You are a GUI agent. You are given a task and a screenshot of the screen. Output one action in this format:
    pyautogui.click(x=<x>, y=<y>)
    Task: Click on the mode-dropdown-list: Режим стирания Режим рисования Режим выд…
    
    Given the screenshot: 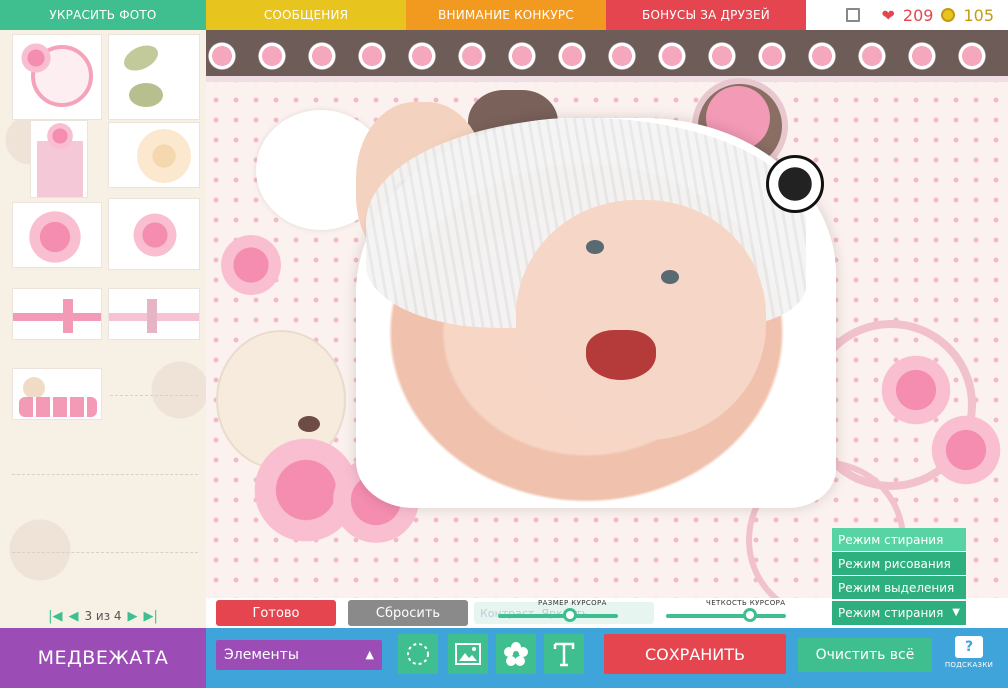 What is the action you would take?
    pyautogui.click(x=899, y=564)
    